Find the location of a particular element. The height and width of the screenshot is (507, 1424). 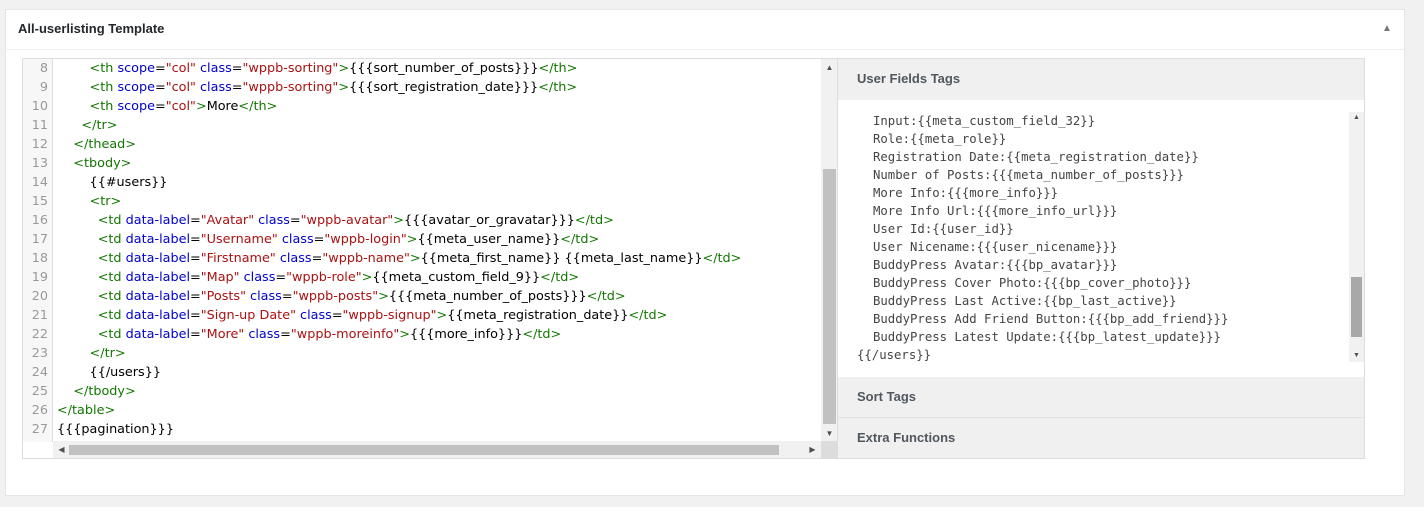

code-text: </tbody> is located at coordinates (96, 391).